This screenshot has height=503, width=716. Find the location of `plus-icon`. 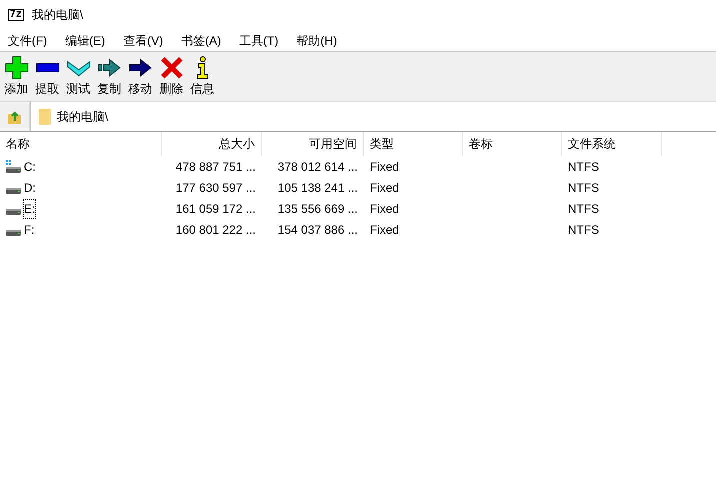

plus-icon is located at coordinates (16, 68).